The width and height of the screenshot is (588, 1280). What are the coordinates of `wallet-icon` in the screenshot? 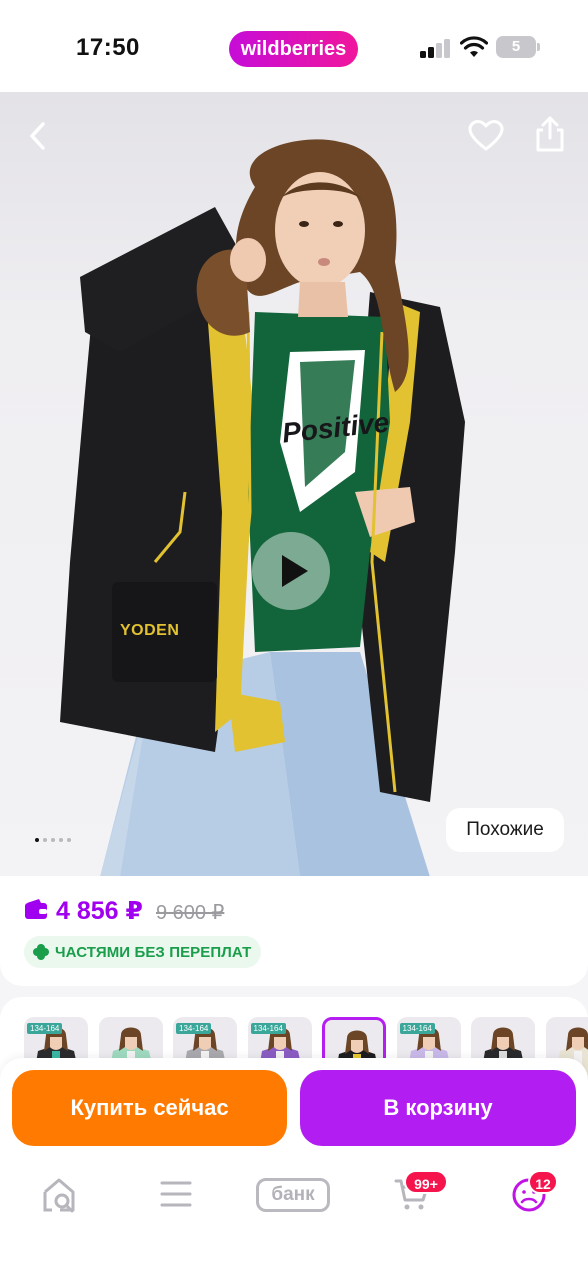 It's located at (36, 909).